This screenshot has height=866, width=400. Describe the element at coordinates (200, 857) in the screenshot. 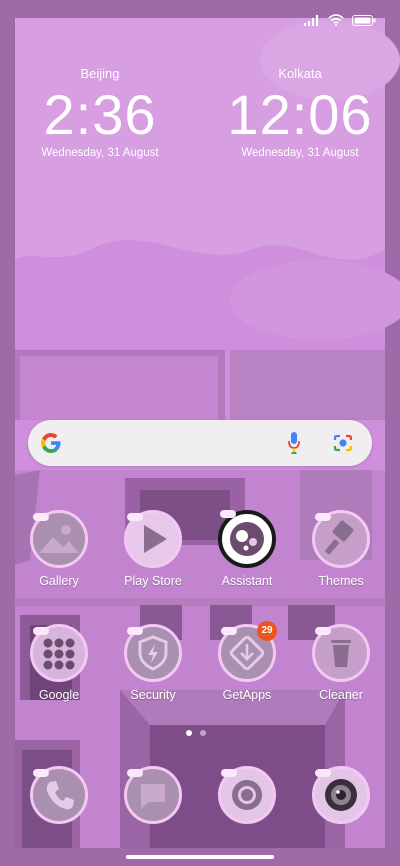

I see `home-indicator` at that location.